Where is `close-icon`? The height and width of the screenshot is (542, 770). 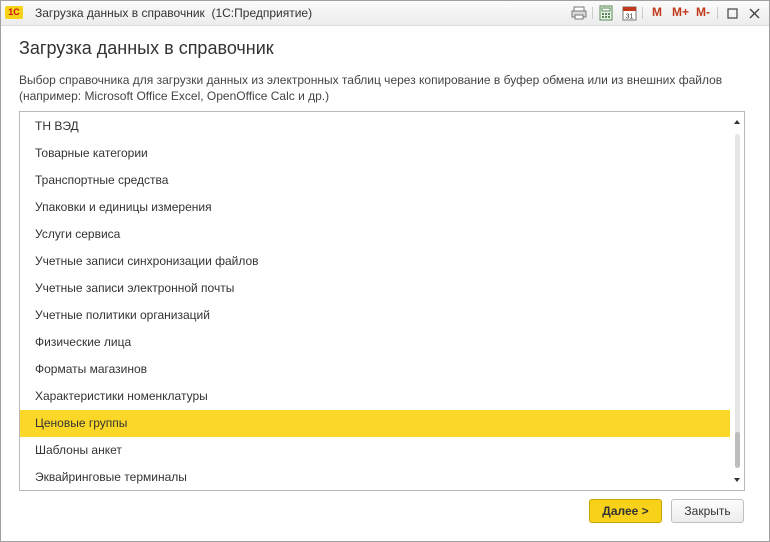
close-icon is located at coordinates (754, 13).